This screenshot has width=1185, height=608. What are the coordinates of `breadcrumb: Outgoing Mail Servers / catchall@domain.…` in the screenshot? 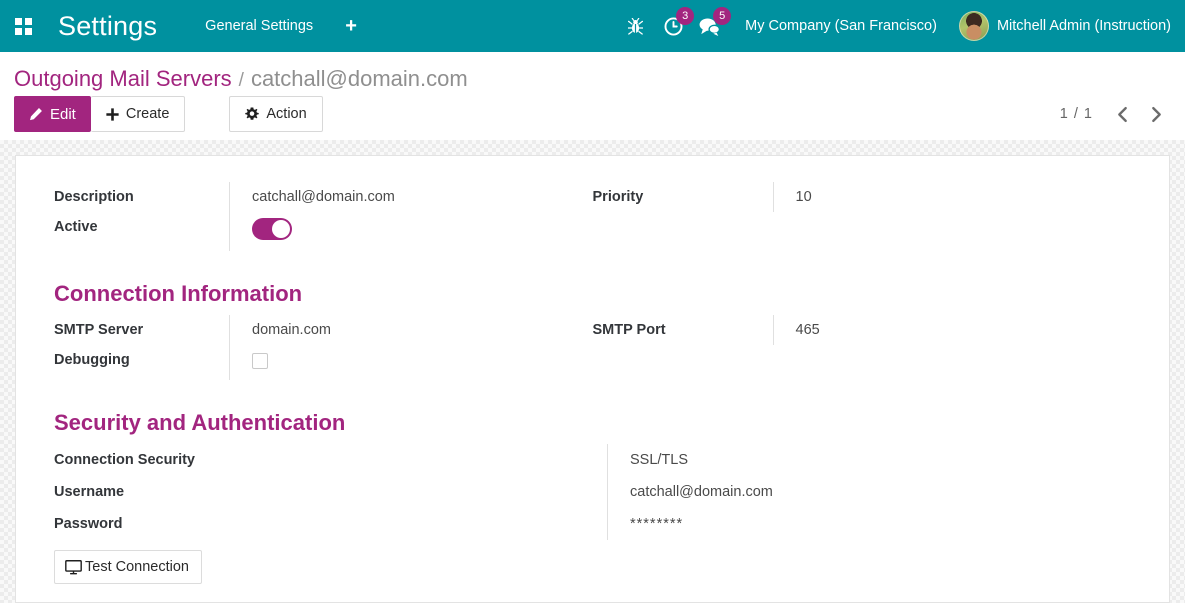 It's located at (592, 74).